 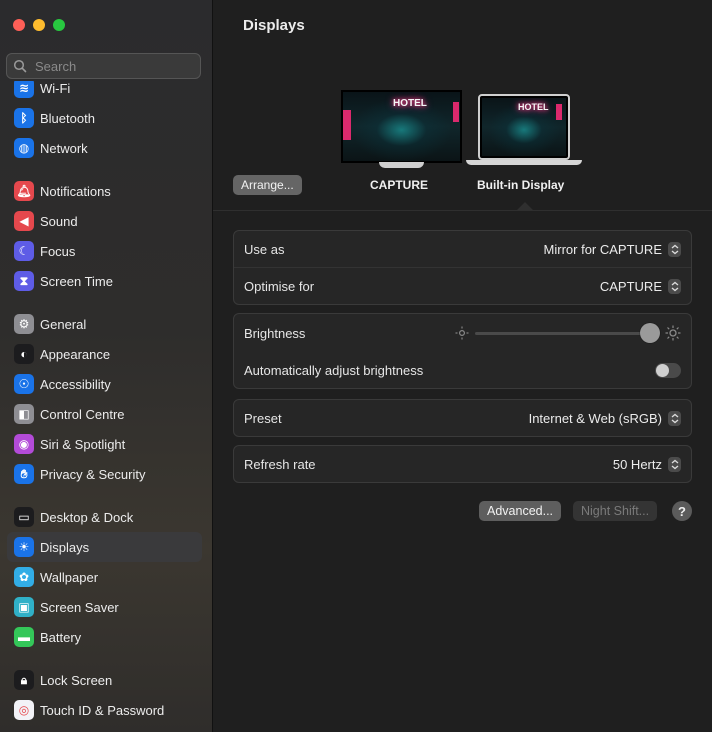 I want to click on builtin-wallpaper-text: HOTEL, so click(x=533, y=107).